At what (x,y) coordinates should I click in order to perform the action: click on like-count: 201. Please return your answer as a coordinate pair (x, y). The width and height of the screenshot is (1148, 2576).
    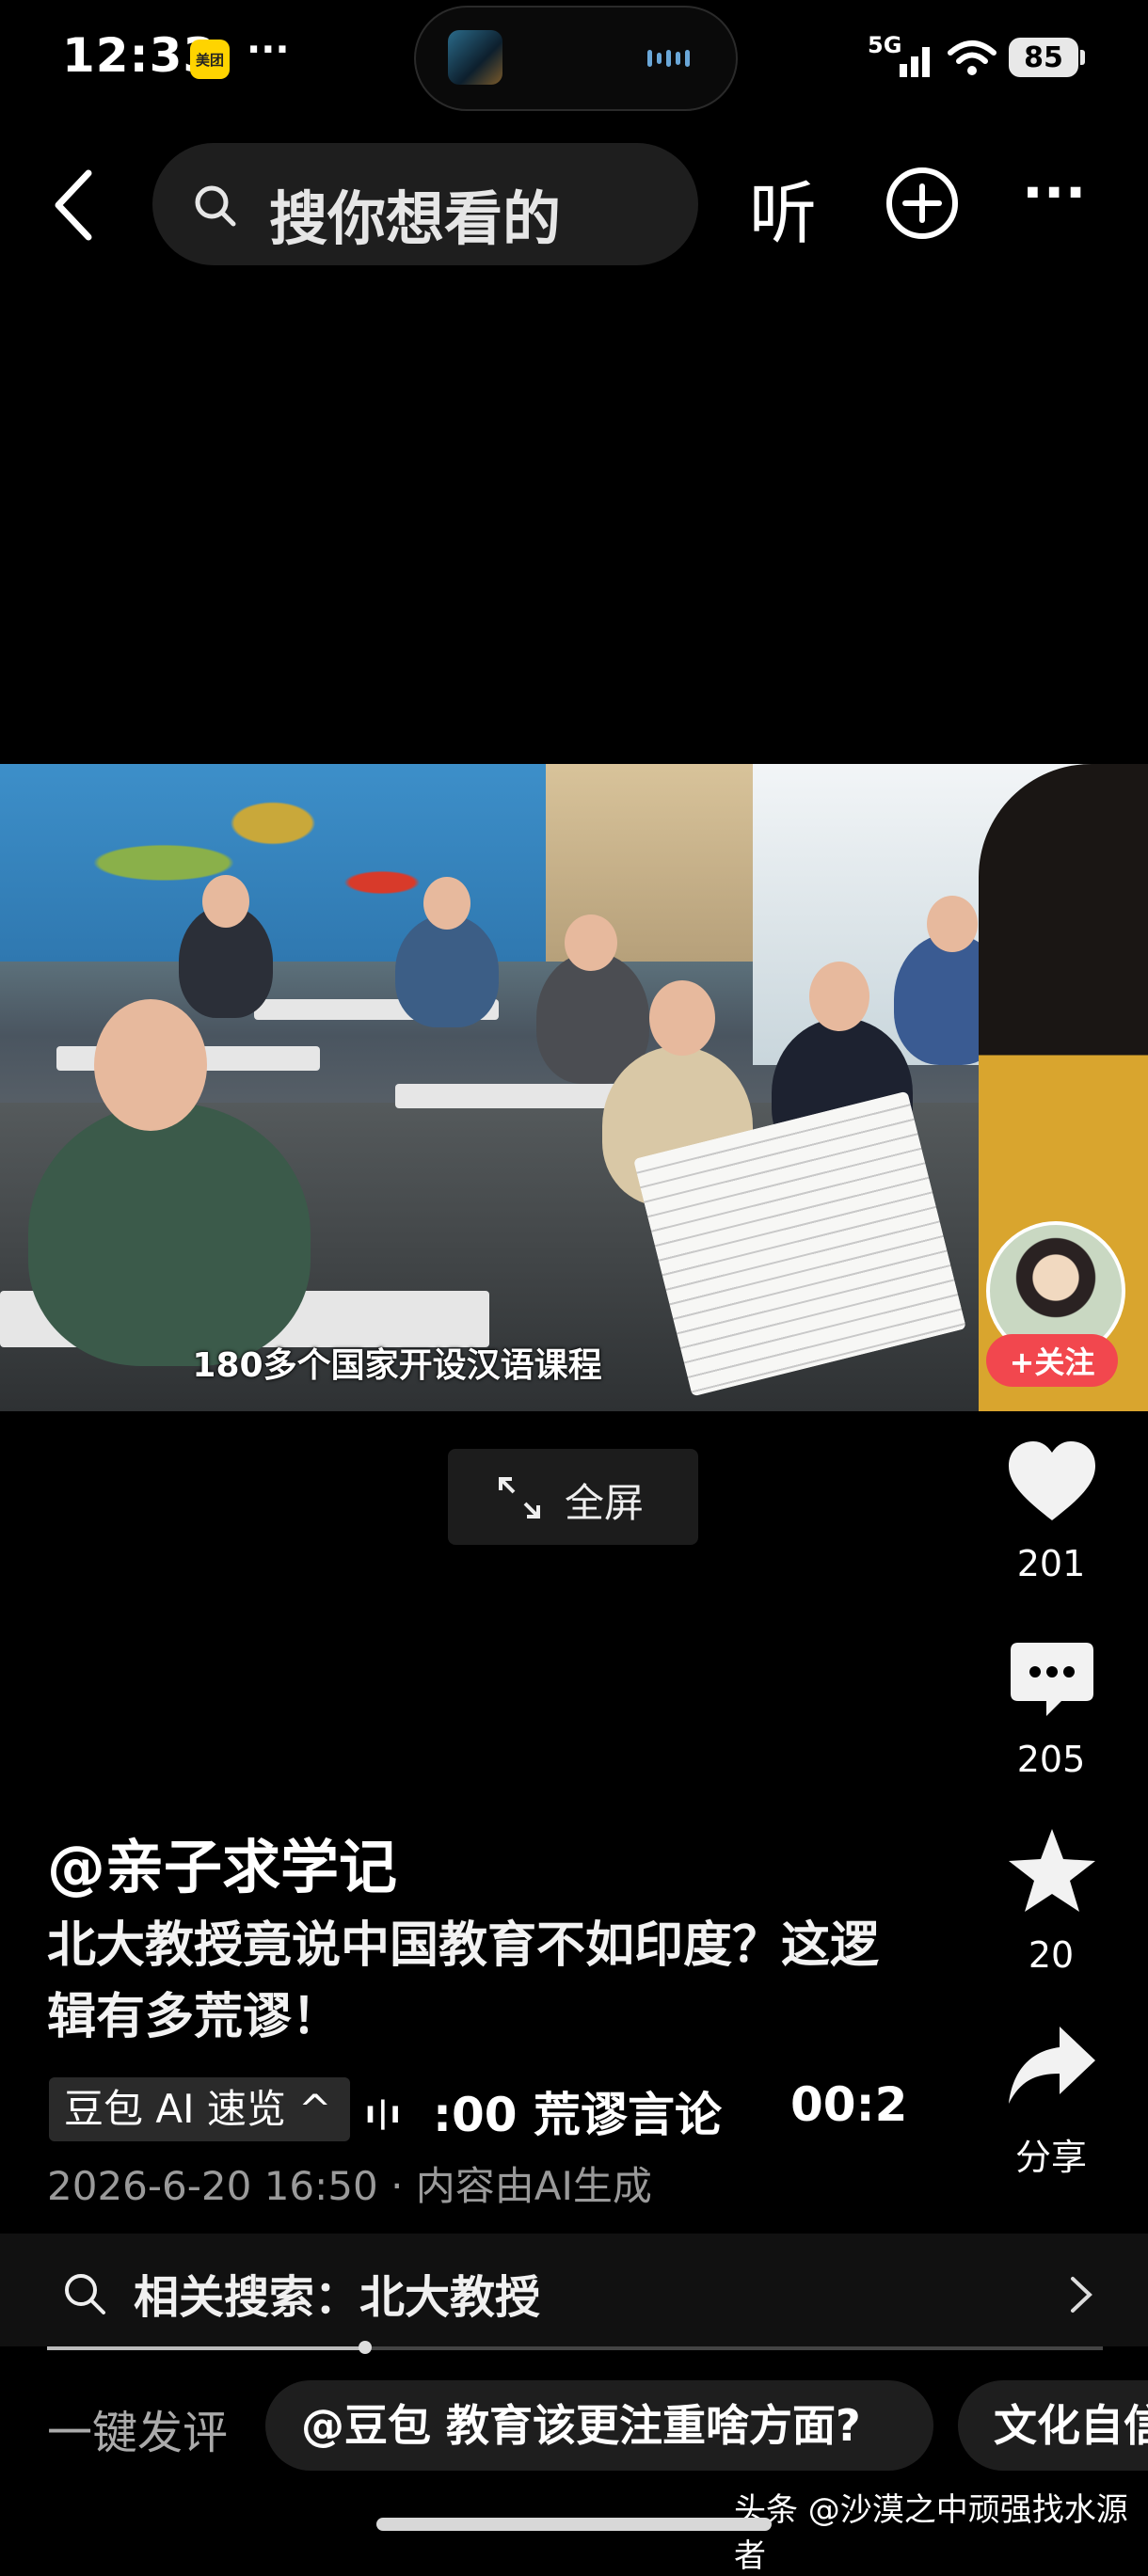
    Looking at the image, I should click on (1051, 1563).